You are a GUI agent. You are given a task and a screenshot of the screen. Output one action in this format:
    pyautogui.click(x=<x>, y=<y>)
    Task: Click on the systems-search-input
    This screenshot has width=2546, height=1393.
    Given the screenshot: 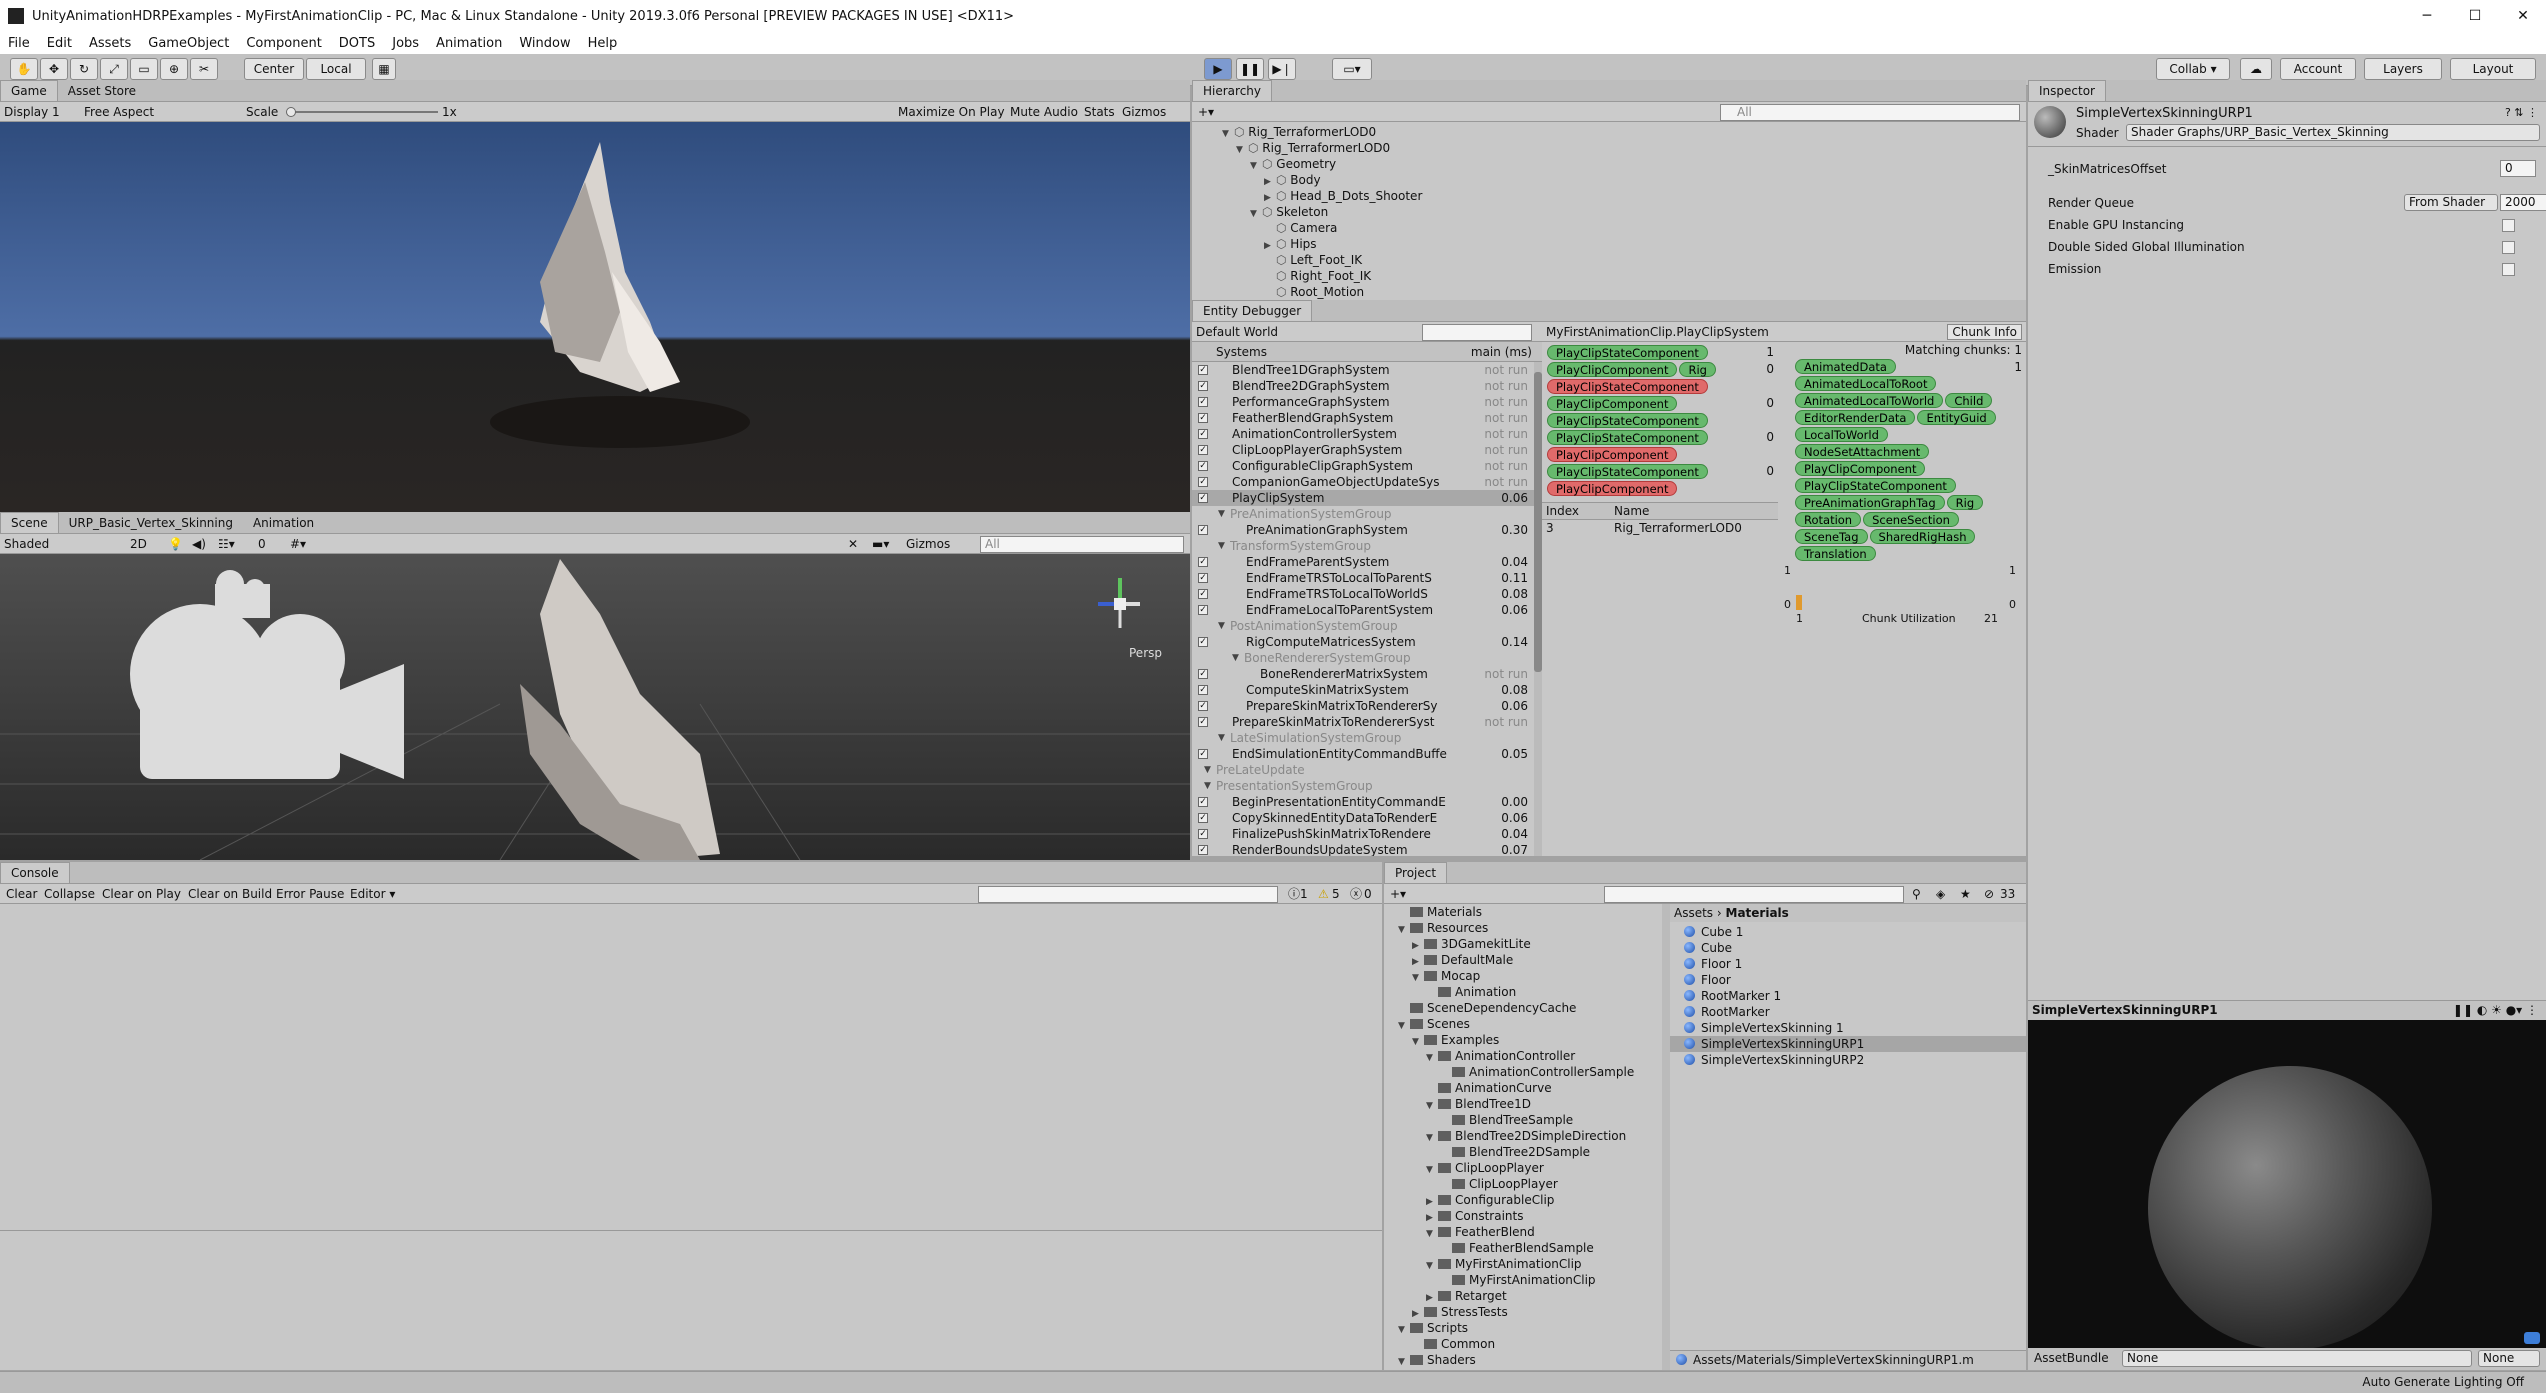 What is the action you would take?
    pyautogui.click(x=1477, y=332)
    